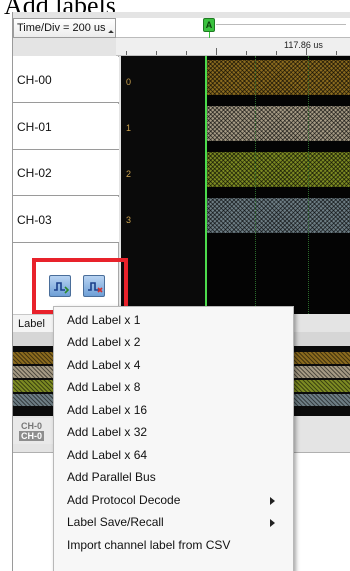 Image resolution: width=350 pixels, height=571 pixels. I want to click on menu-item-label: Add Parallel Bus, so click(111, 477).